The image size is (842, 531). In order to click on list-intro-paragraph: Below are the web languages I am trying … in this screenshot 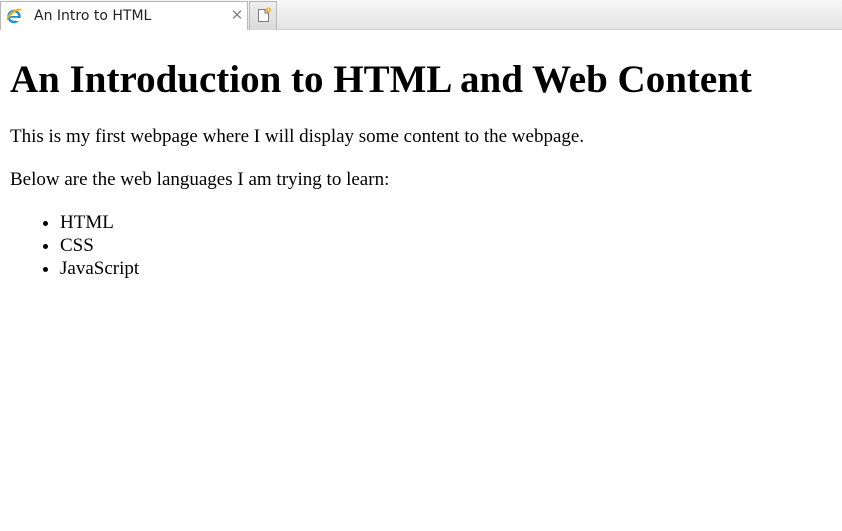, I will do `click(200, 179)`.